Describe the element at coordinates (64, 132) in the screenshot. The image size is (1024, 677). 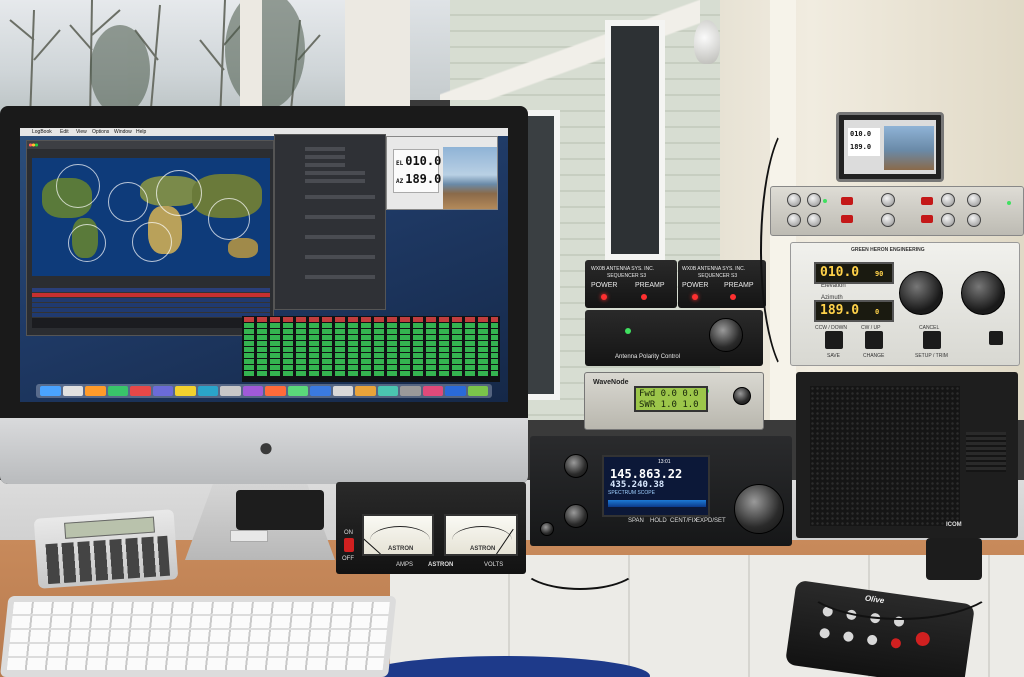
I see `menu-item: Edit` at that location.